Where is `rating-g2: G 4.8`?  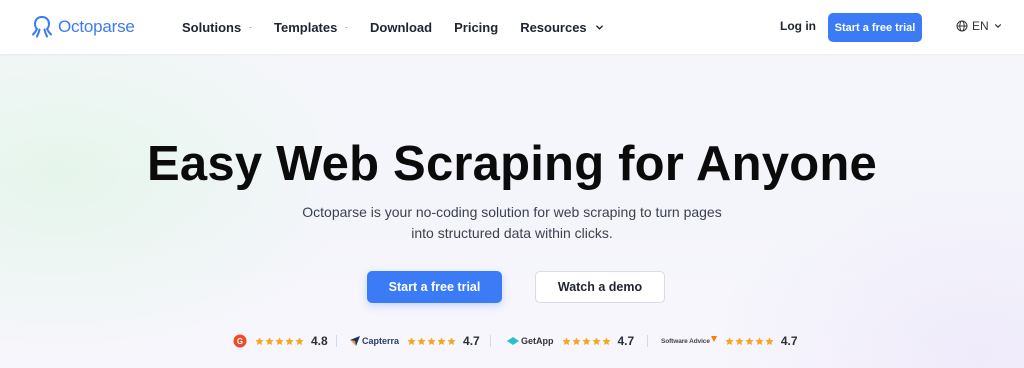 rating-g2: G 4.8 is located at coordinates (280, 341).